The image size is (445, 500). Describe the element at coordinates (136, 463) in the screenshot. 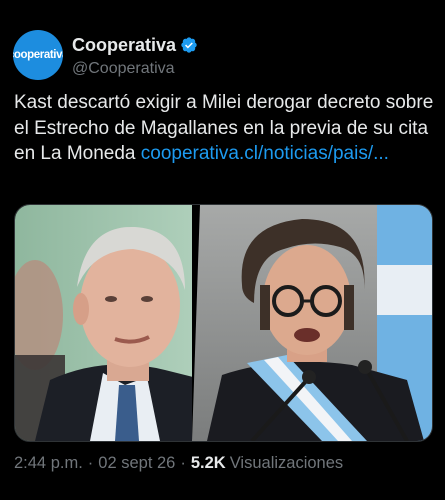

I see `tweet-date: 02 sept 26` at that location.